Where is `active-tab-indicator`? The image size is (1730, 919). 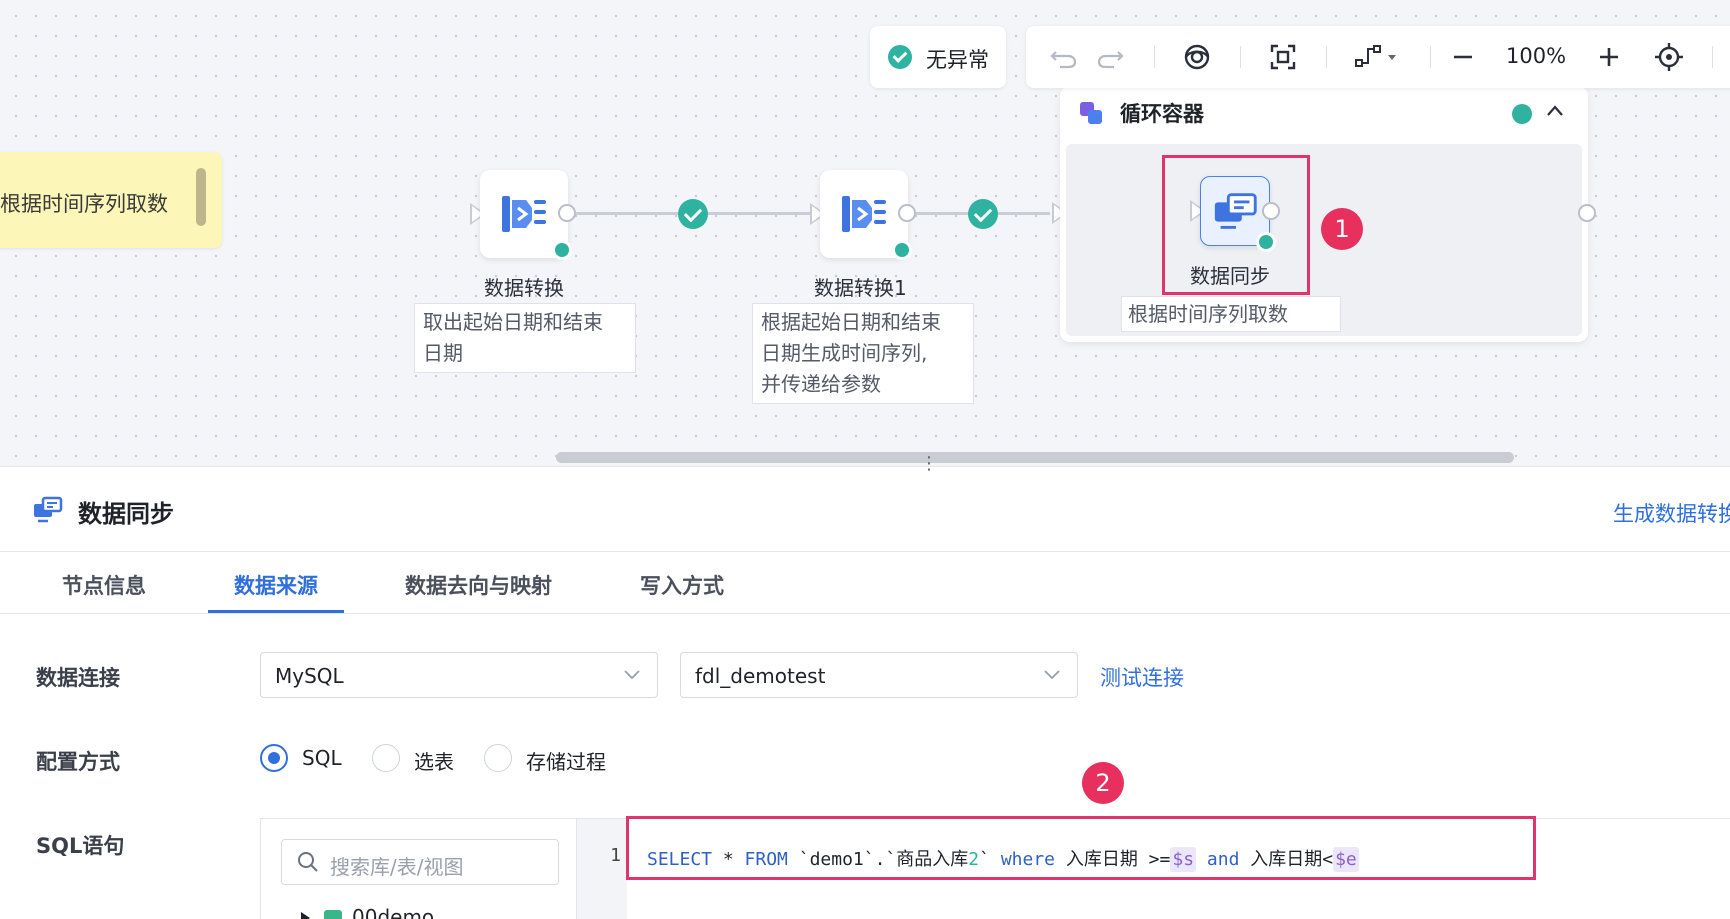 active-tab-indicator is located at coordinates (276, 611).